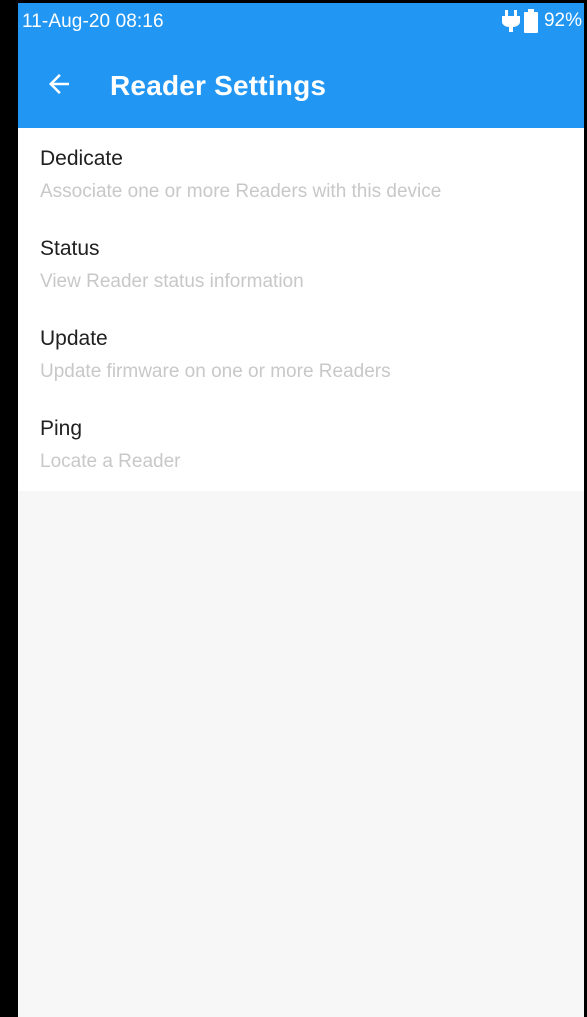 This screenshot has height=1017, width=587. What do you see at coordinates (301, 443) in the screenshot?
I see `settings-item-ping: Ping Locate a Reader` at bounding box center [301, 443].